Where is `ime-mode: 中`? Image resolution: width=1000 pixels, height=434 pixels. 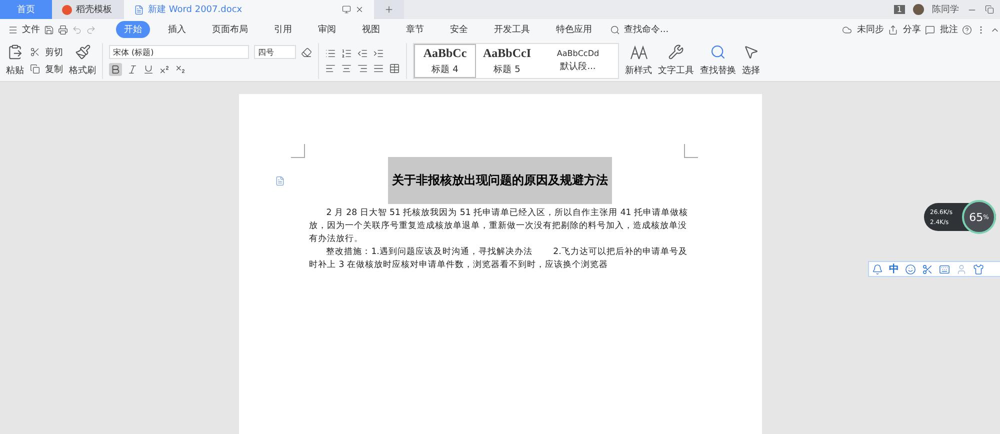
ime-mode: 中 is located at coordinates (894, 269).